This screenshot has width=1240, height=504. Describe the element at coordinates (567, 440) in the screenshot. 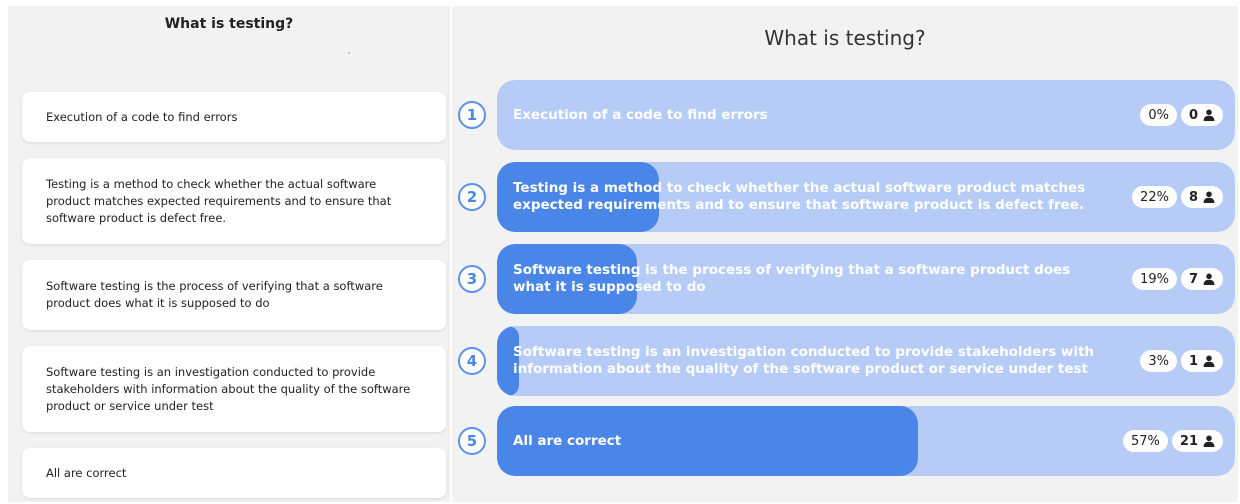

I see `option-text: All are correct` at that location.